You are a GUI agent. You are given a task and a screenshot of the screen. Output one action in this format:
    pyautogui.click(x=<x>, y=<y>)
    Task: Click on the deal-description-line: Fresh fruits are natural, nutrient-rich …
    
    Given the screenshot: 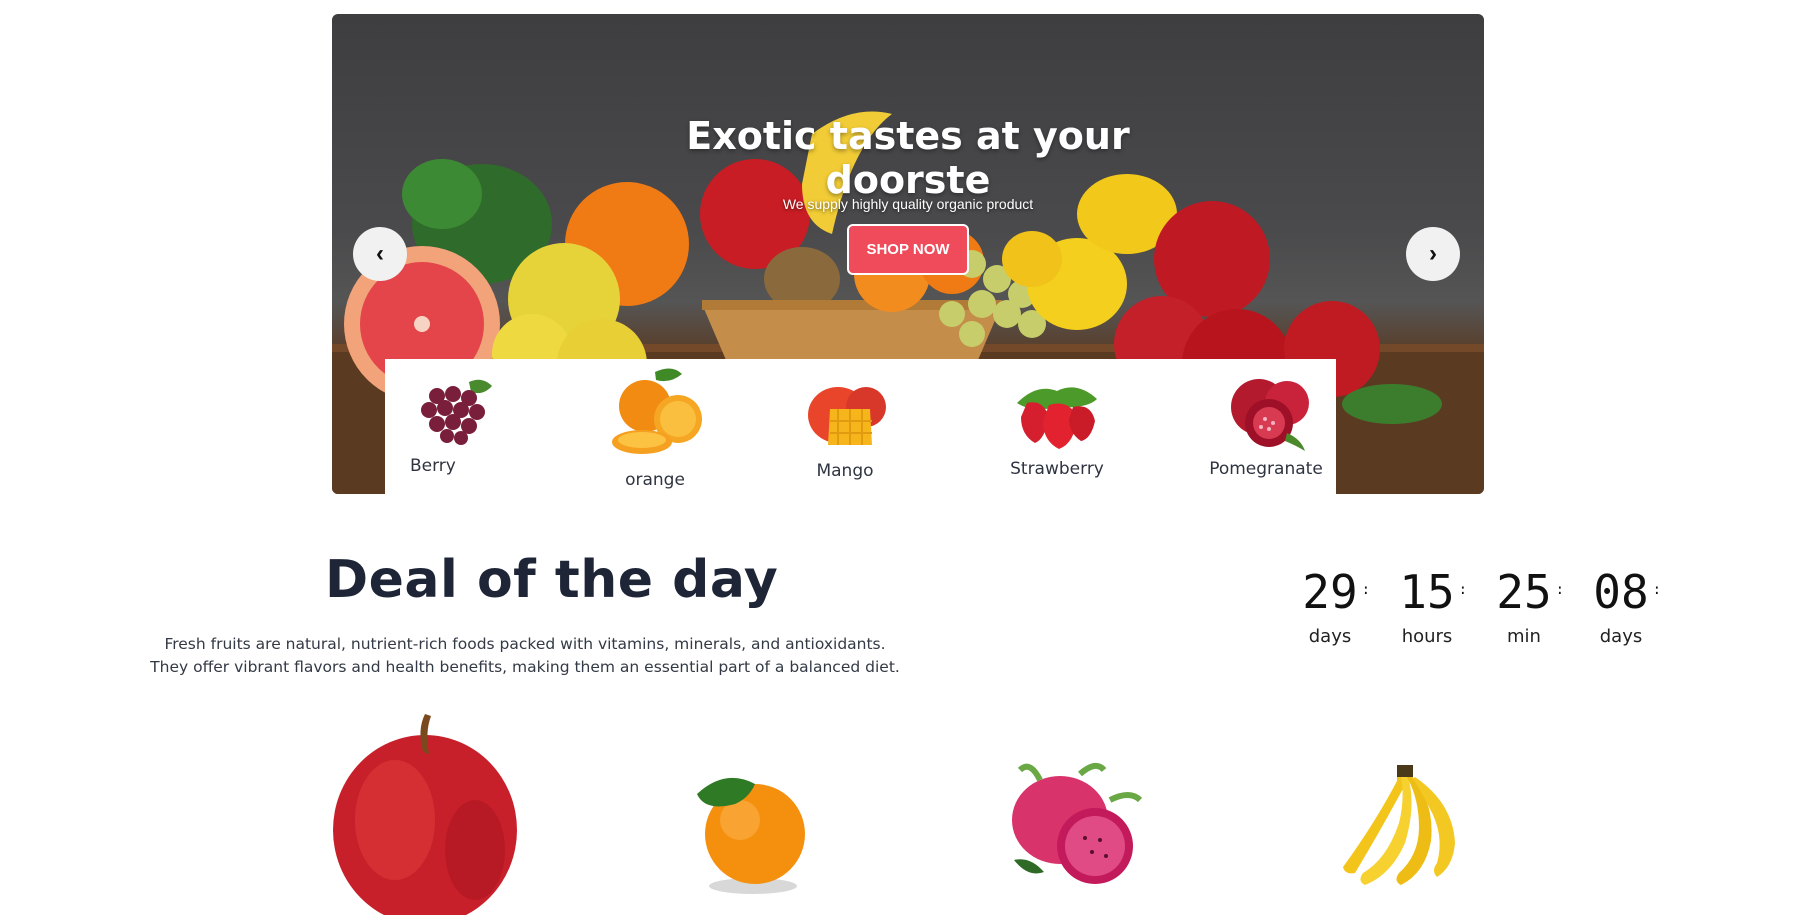 What is the action you would take?
    pyautogui.click(x=525, y=644)
    